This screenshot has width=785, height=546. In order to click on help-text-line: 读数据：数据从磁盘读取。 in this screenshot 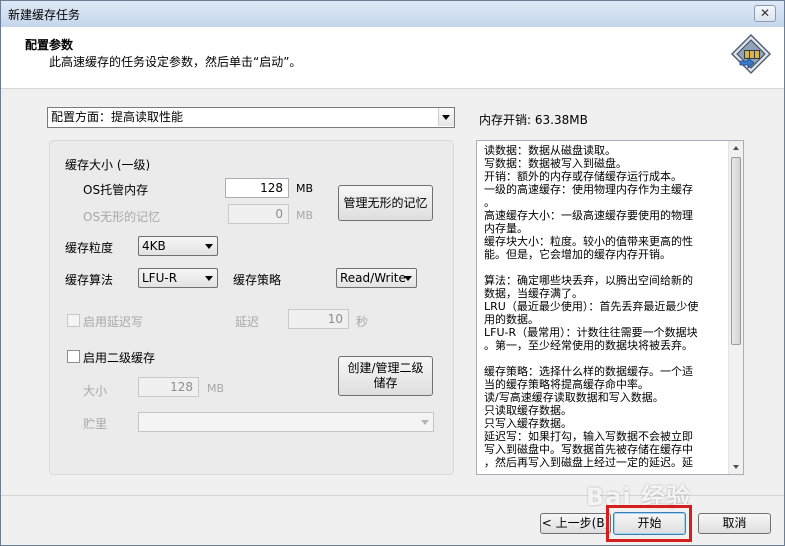, I will do `click(550, 150)`.